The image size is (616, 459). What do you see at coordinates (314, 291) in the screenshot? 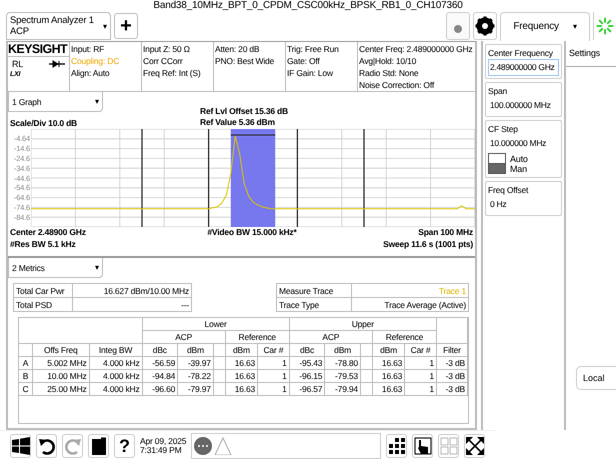
I see `table-cell: Measure Trace` at bounding box center [314, 291].